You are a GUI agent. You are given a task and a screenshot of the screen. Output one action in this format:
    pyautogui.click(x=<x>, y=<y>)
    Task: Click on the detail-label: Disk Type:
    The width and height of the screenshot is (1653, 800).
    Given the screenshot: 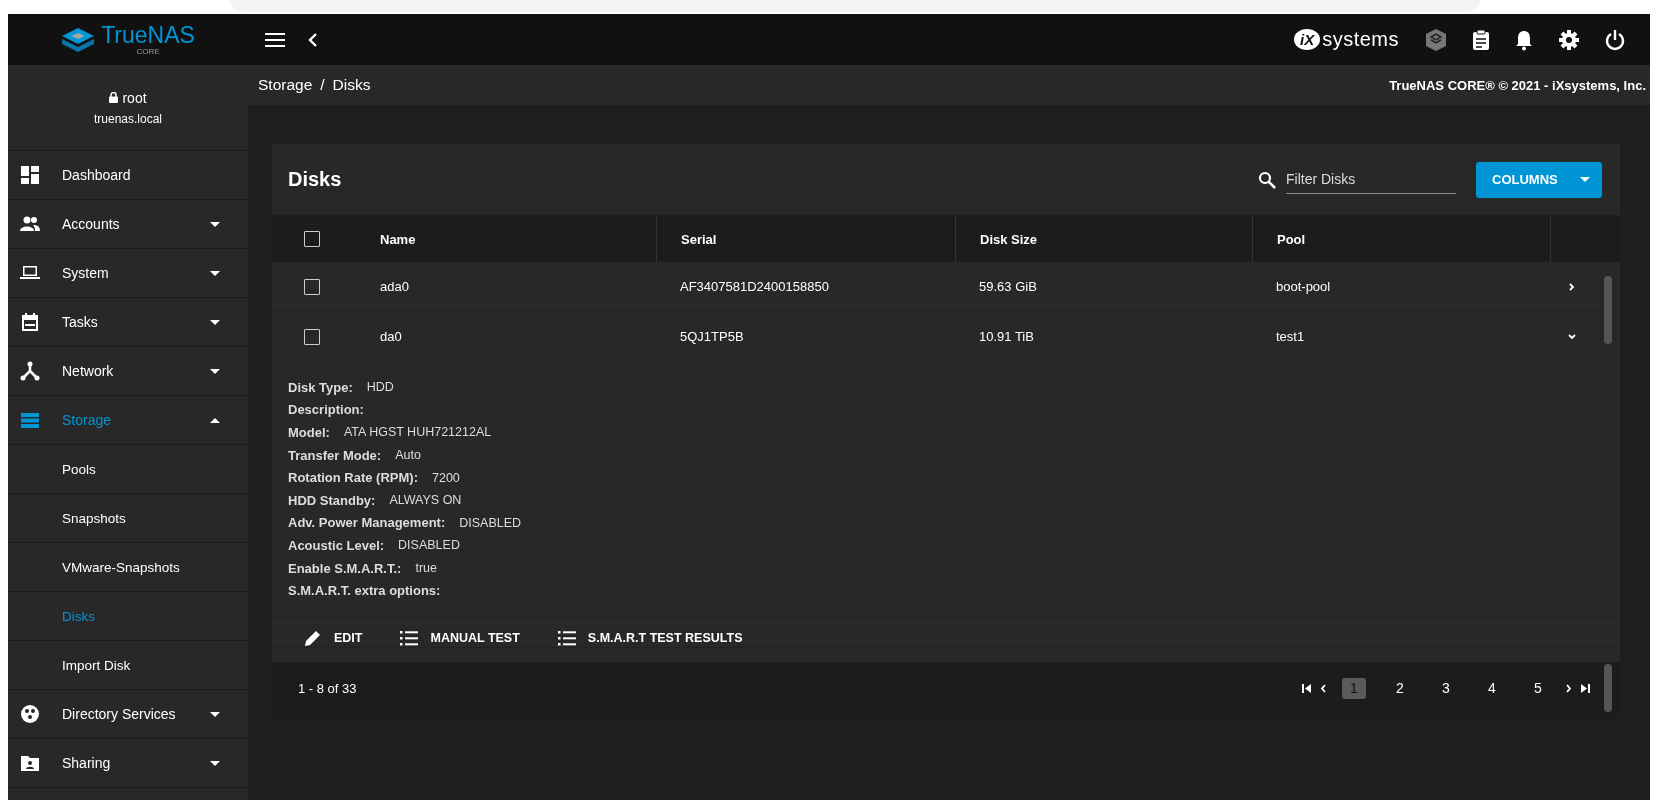 What is the action you would take?
    pyautogui.click(x=320, y=387)
    